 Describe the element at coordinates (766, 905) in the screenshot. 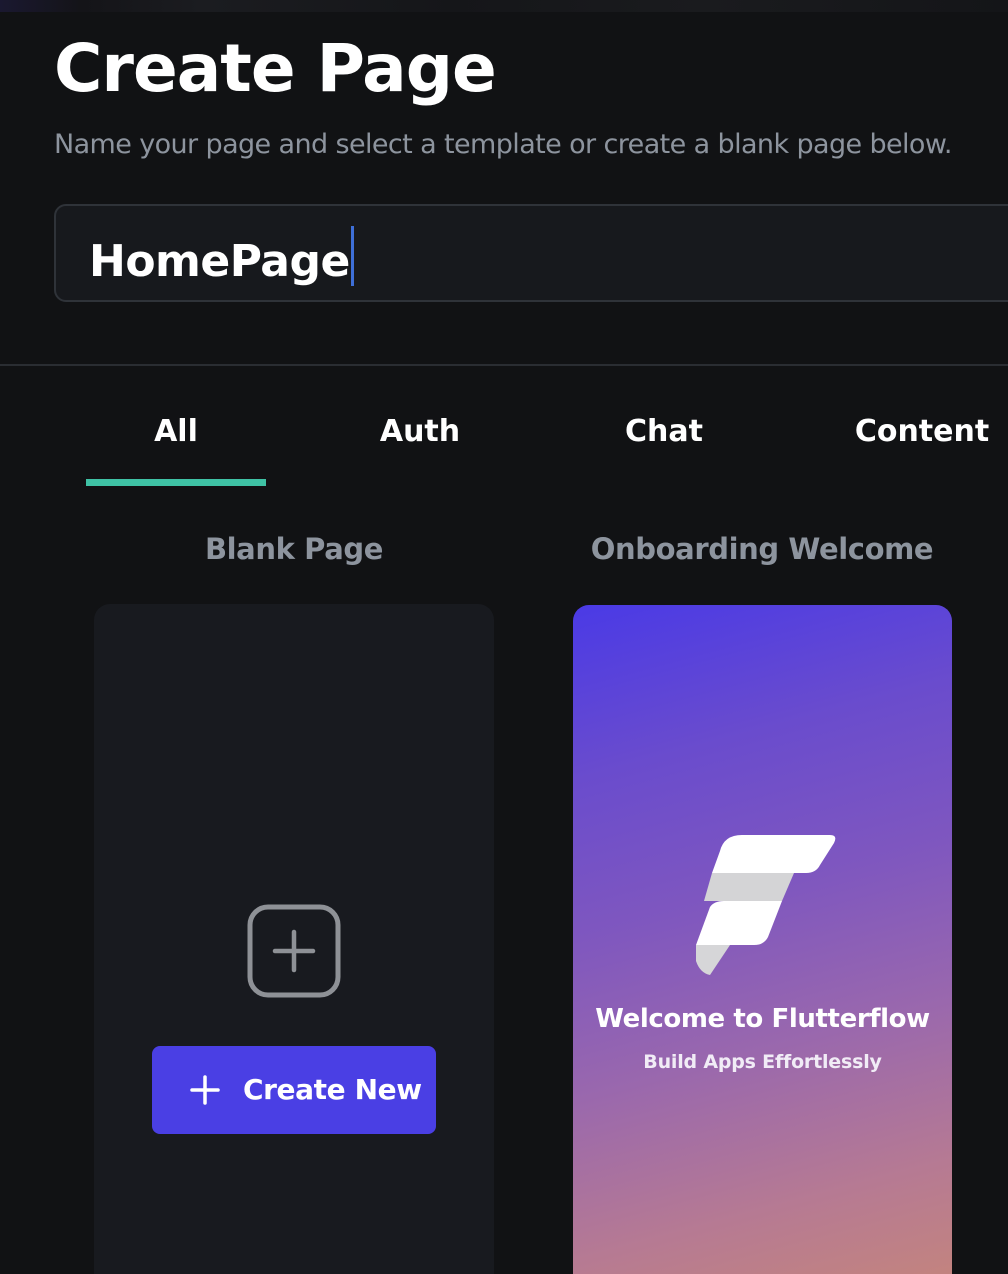

I see `flutterflow-logo-icon` at that location.